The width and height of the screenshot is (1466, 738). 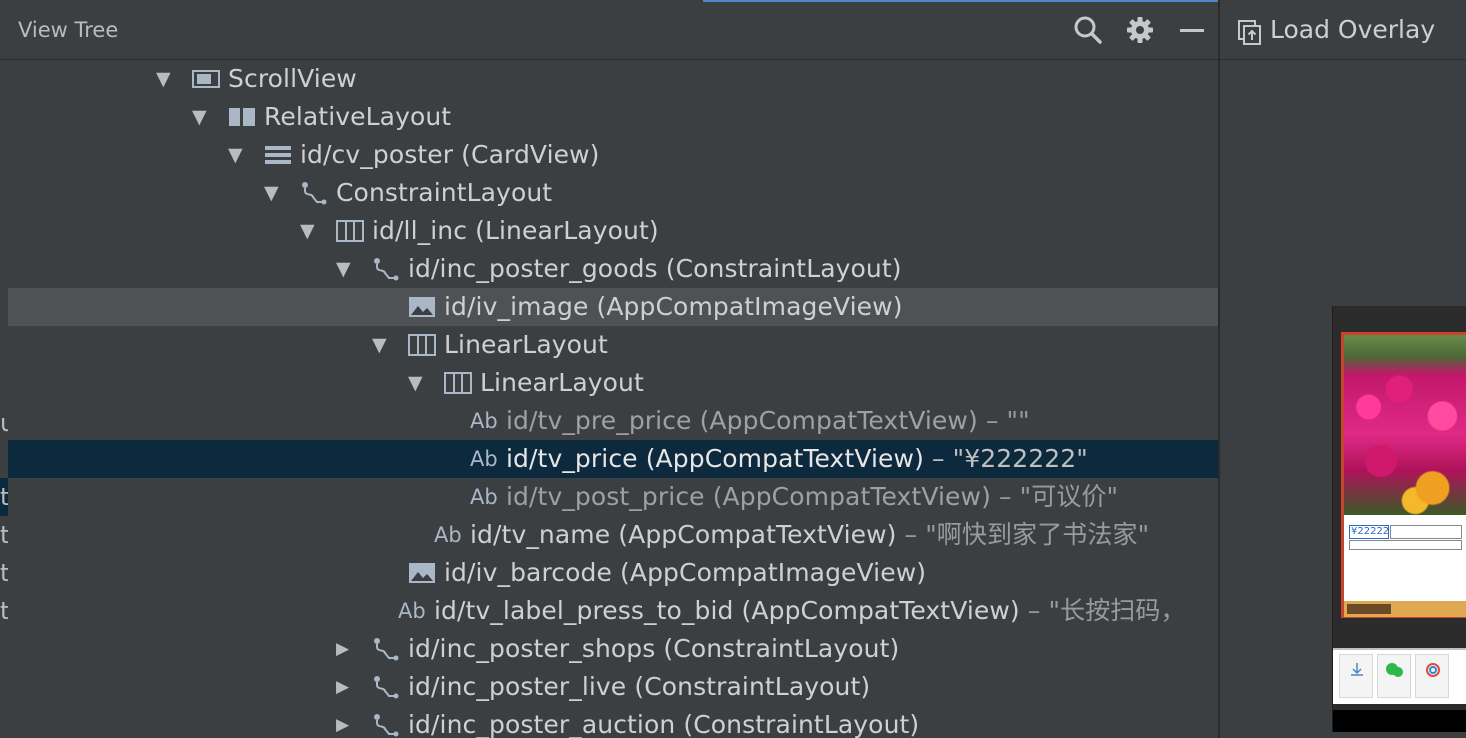 What do you see at coordinates (1399, 721) in the screenshot?
I see `device-nav-bar` at bounding box center [1399, 721].